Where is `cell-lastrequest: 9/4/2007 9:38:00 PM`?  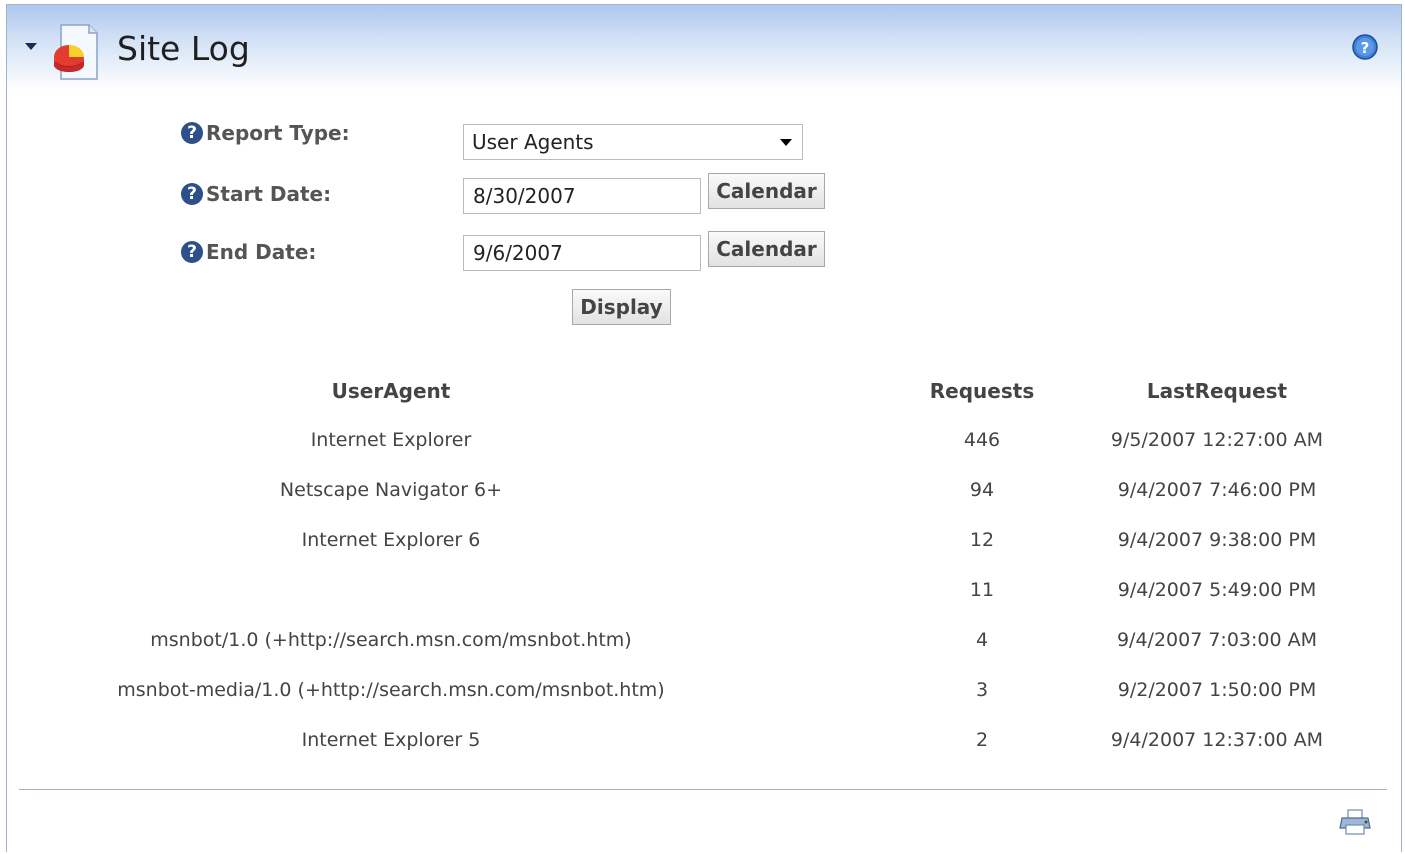 cell-lastrequest: 9/4/2007 9:38:00 PM is located at coordinates (1217, 540).